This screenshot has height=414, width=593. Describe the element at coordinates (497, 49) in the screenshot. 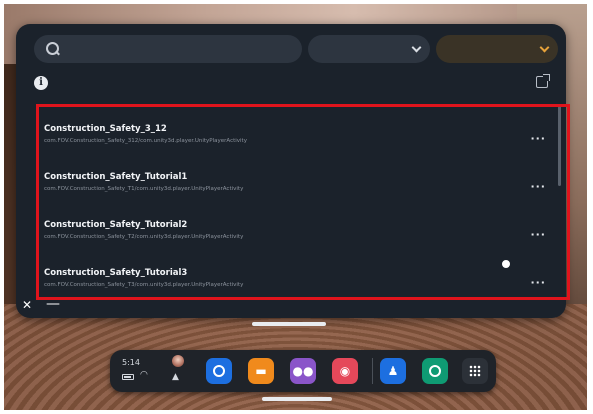

I see `filter-dropdown` at that location.